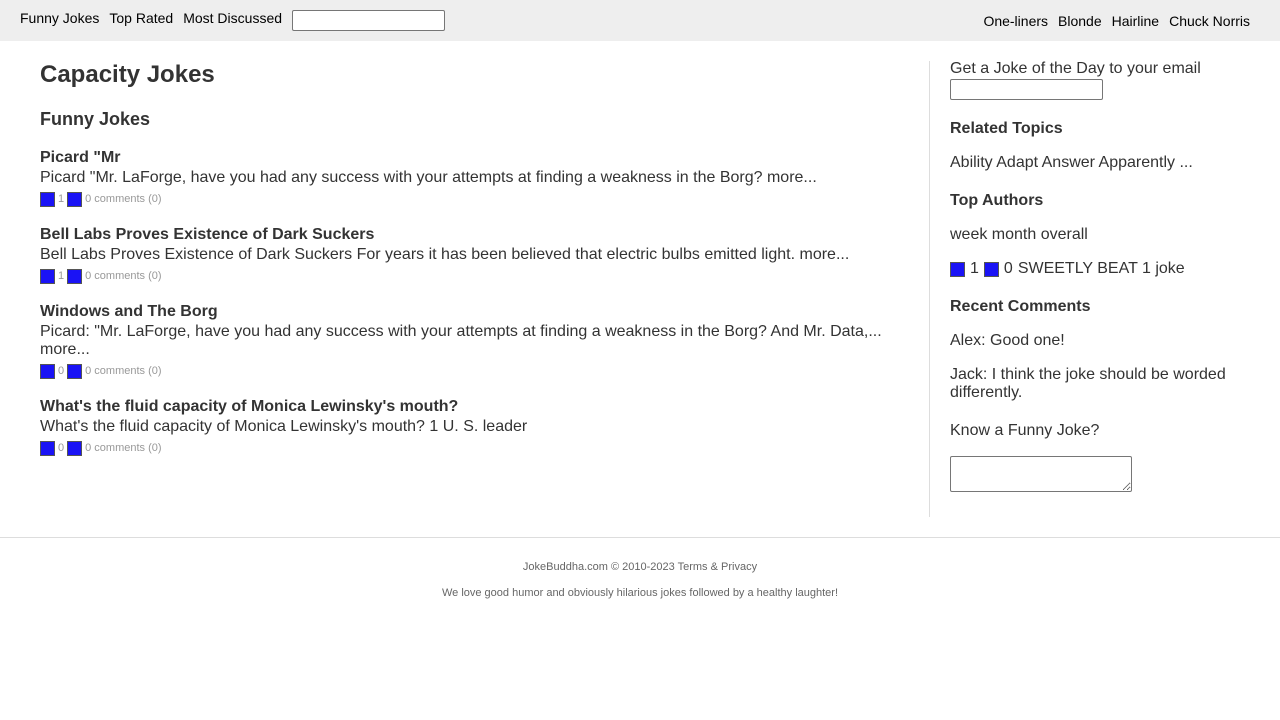 The width and height of the screenshot is (1280, 720). I want to click on top-authors-heading: Top Authors, so click(997, 200).